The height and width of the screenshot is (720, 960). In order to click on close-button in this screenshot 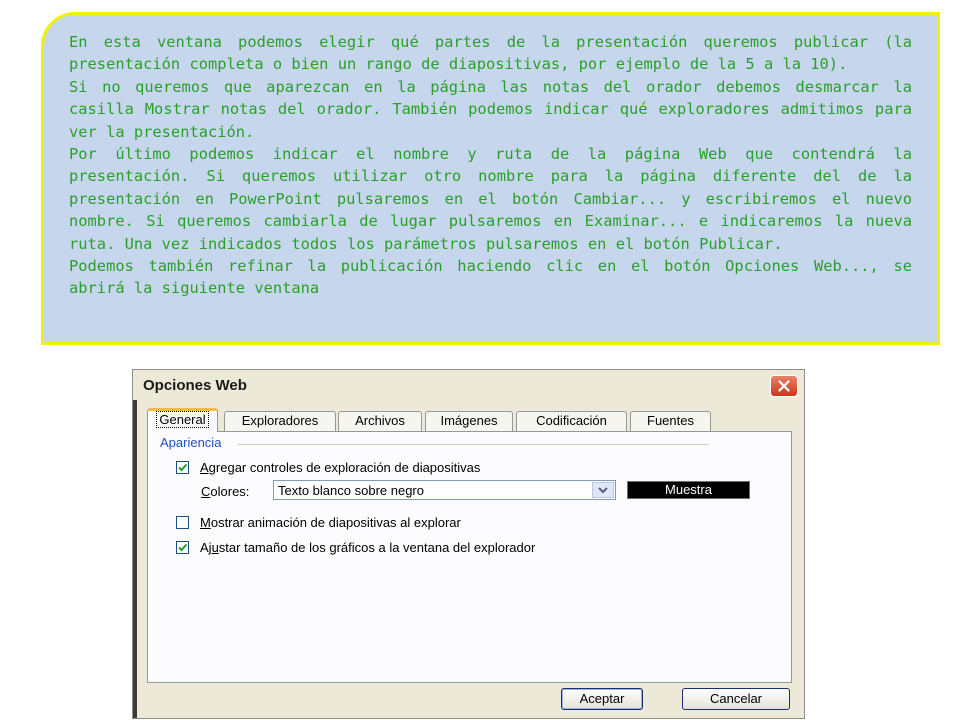, I will do `click(784, 386)`.